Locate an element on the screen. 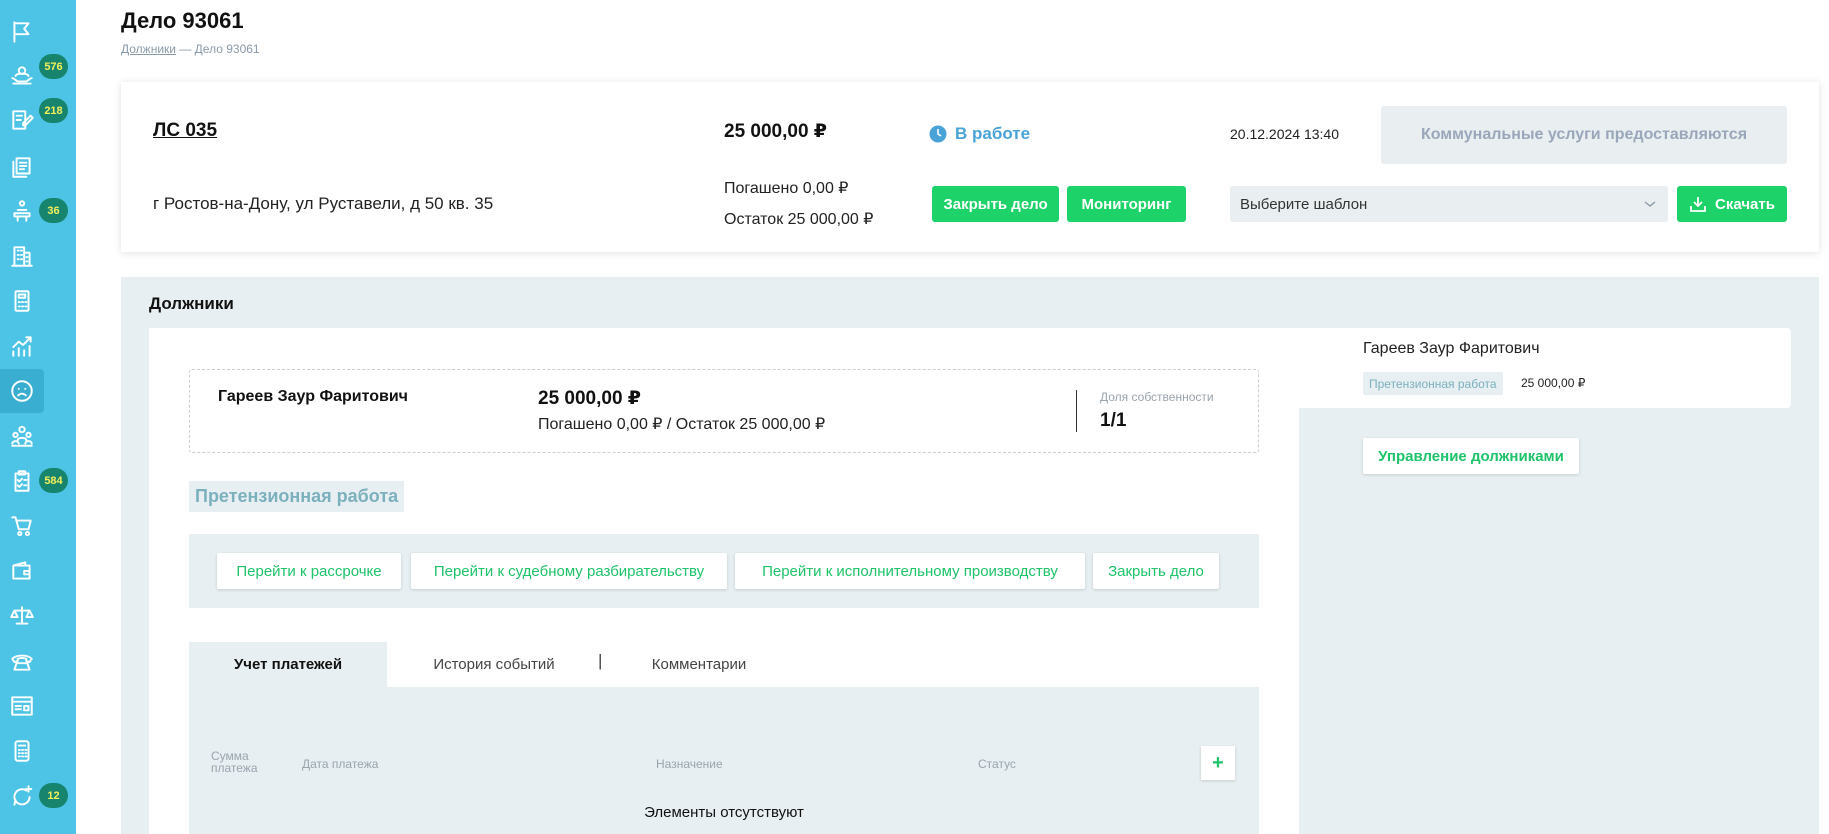 This screenshot has width=1829, height=834. tab-comments: Комментарии is located at coordinates (699, 664).